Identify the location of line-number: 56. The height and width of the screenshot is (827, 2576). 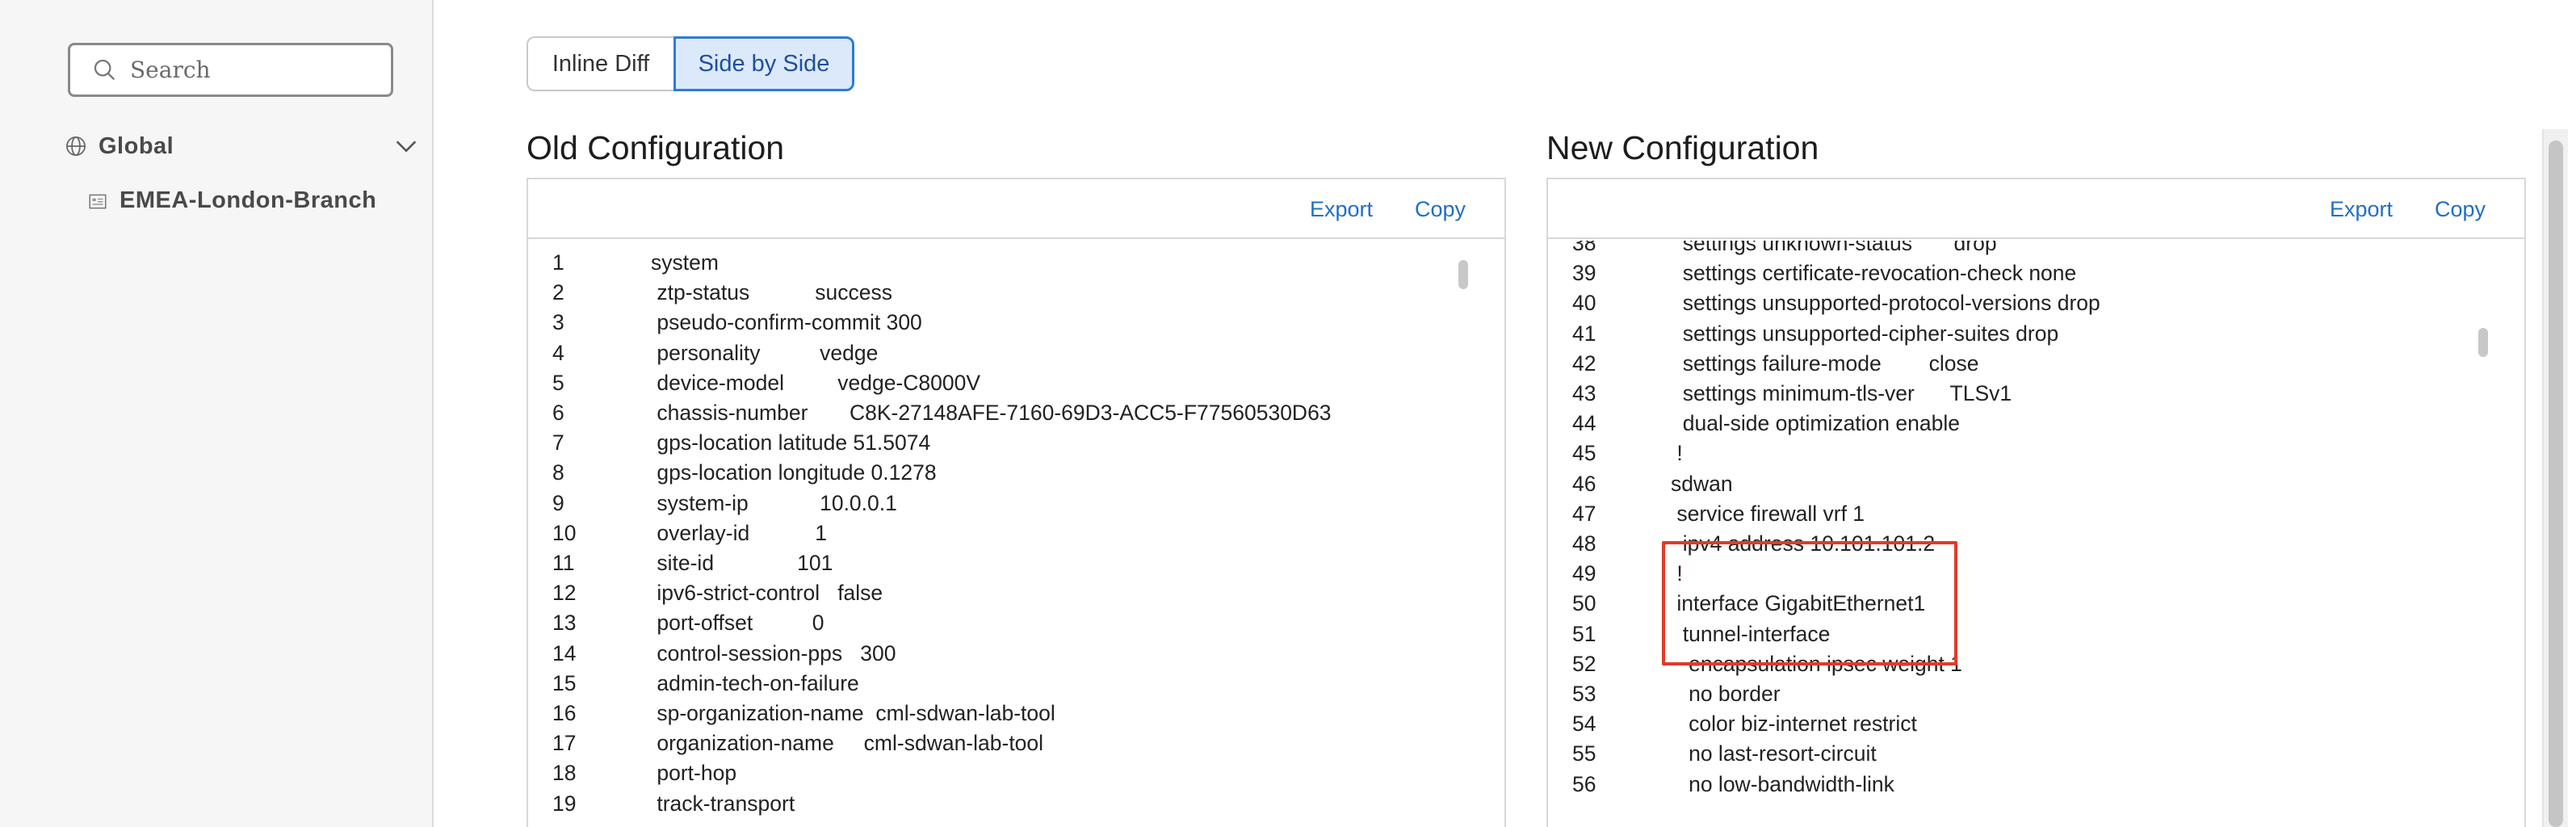
(1584, 783).